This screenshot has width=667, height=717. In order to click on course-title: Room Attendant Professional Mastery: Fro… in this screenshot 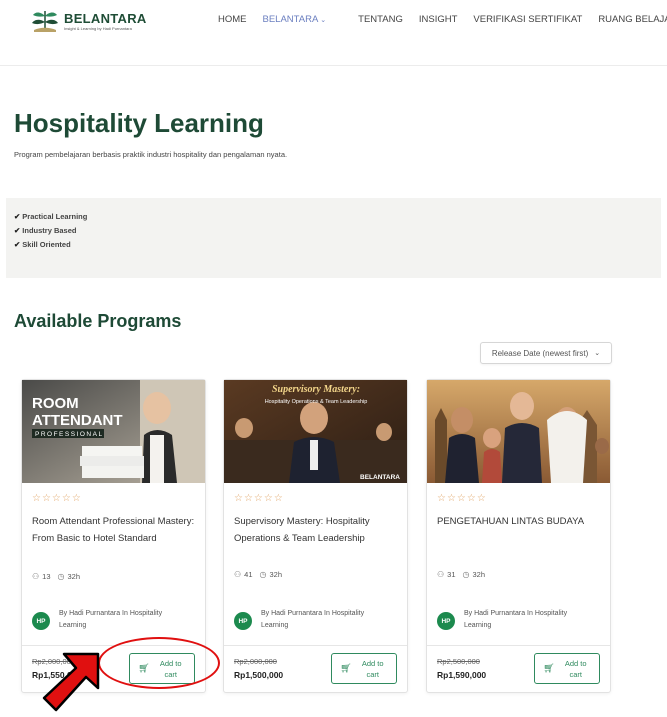, I will do `click(114, 530)`.